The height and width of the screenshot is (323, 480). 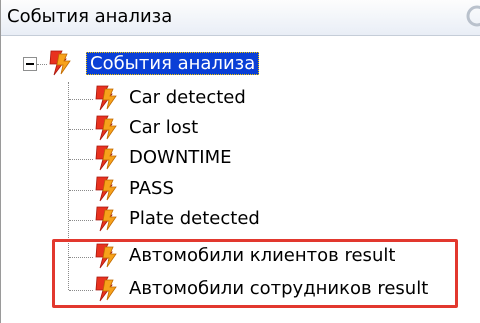 What do you see at coordinates (151, 188) in the screenshot?
I see `tree-node-label: PASS` at bounding box center [151, 188].